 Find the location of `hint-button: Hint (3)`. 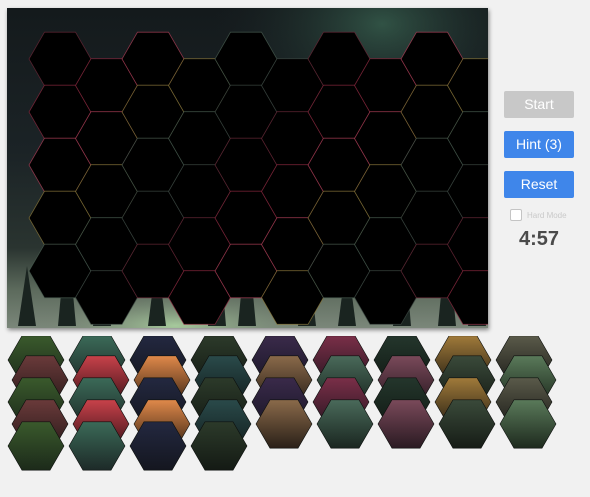

hint-button: Hint (3) is located at coordinates (539, 144).